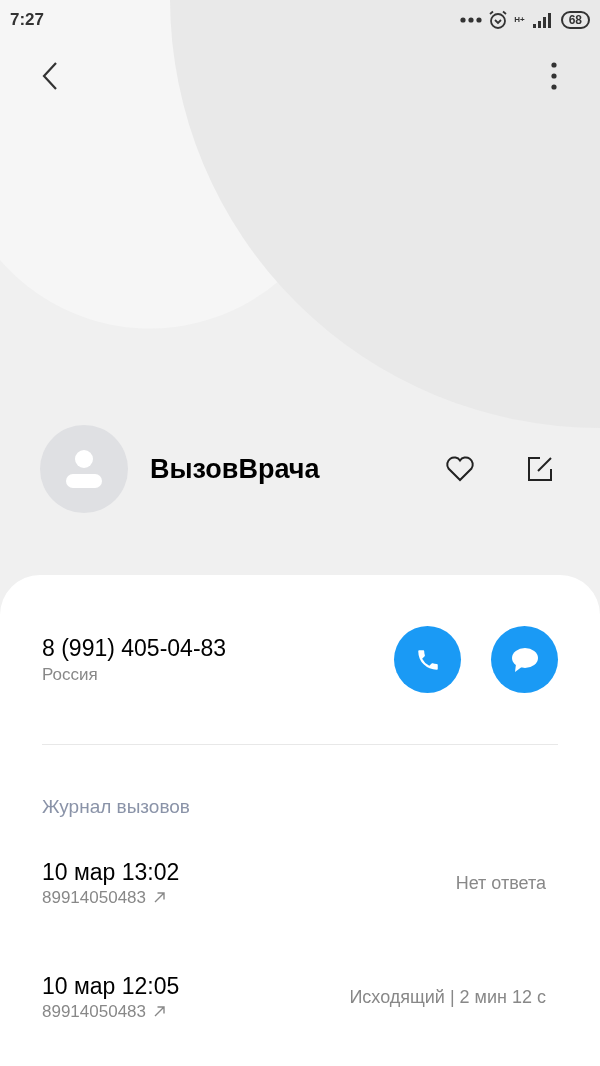 The height and width of the screenshot is (1066, 600). What do you see at coordinates (235, 469) in the screenshot?
I see `contact-name: ВызовВрача` at bounding box center [235, 469].